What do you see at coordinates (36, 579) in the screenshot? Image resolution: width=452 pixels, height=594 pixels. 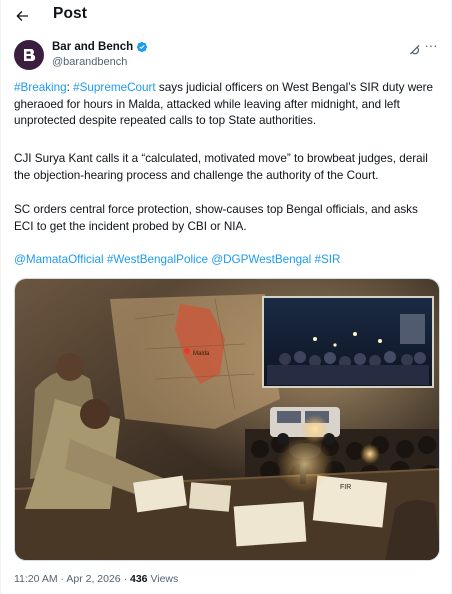 I see `post-time: 11:20 AM` at bounding box center [36, 579].